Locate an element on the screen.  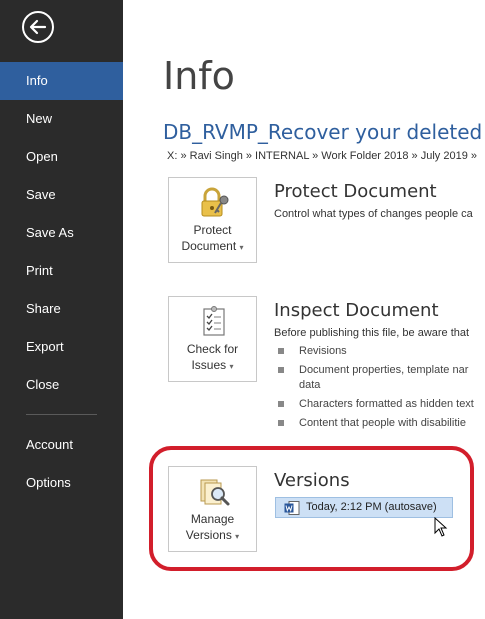
protect-document-button: Protect Document ▾ is located at coordinates (212, 220).